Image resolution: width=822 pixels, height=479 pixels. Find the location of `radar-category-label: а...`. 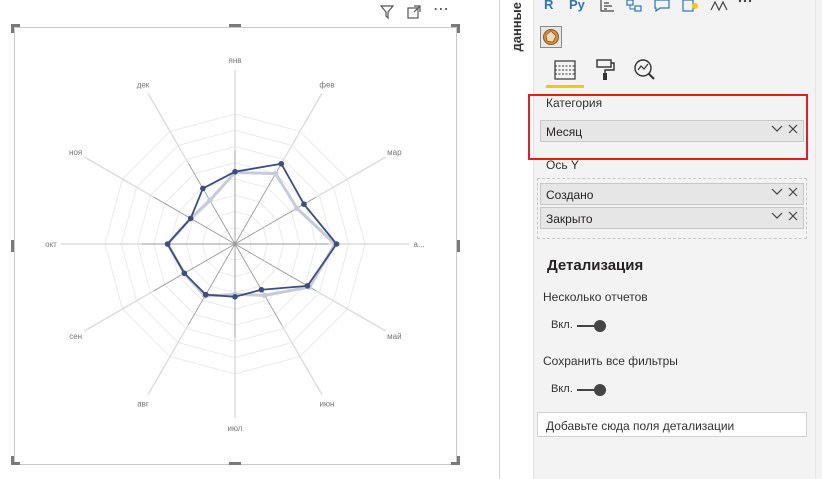

radar-category-label: а... is located at coordinates (418, 244).